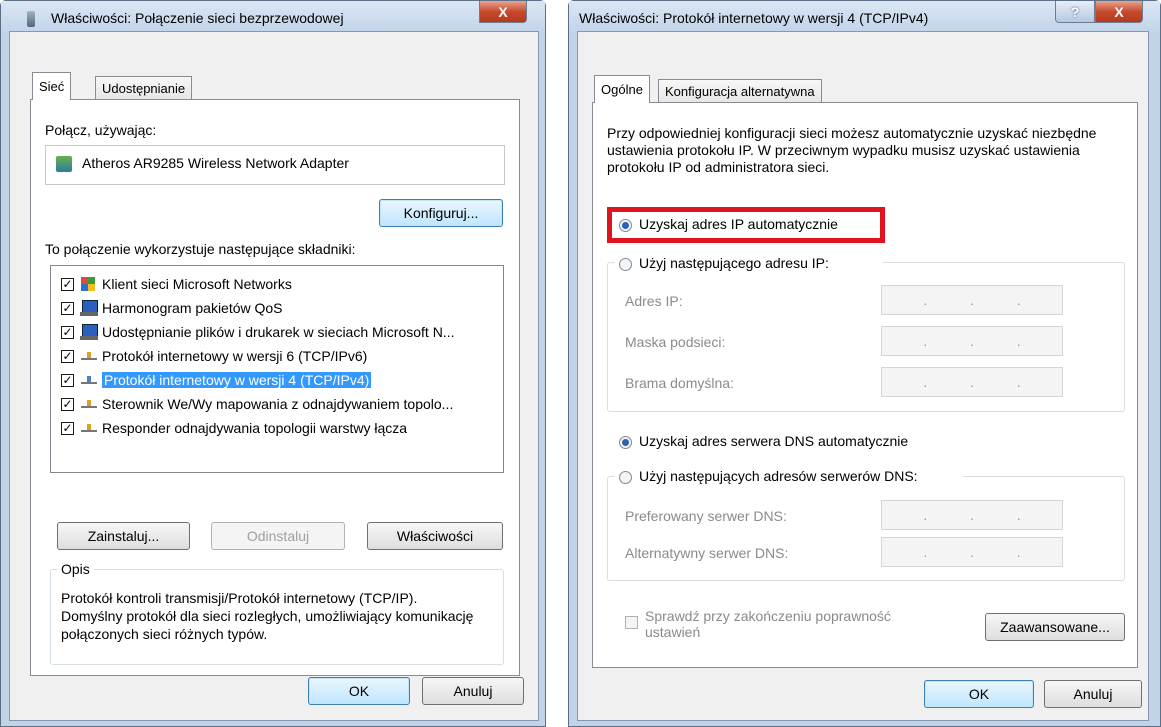 Image resolution: width=1161 pixels, height=727 pixels. What do you see at coordinates (1093, 694) in the screenshot?
I see `right-cancel-button: Anuluj` at bounding box center [1093, 694].